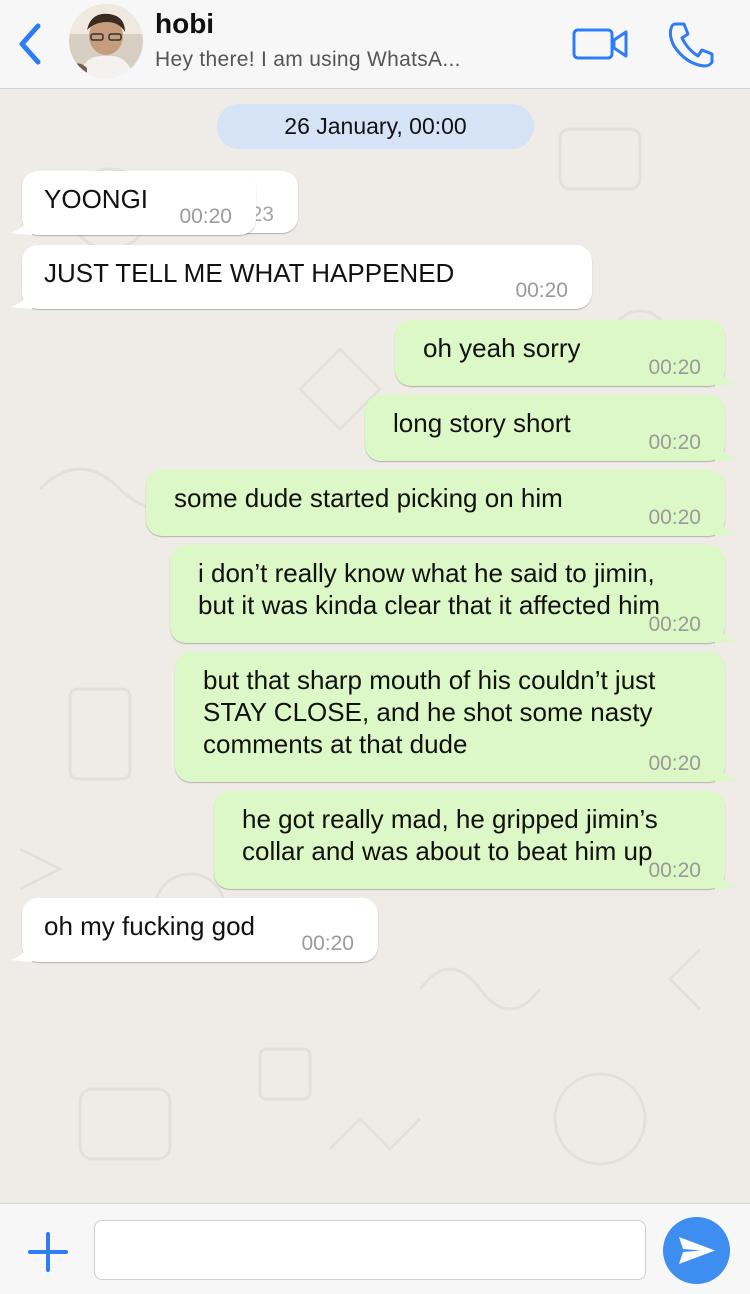 The height and width of the screenshot is (1294, 750). I want to click on video-camera-icon, so click(600, 44).